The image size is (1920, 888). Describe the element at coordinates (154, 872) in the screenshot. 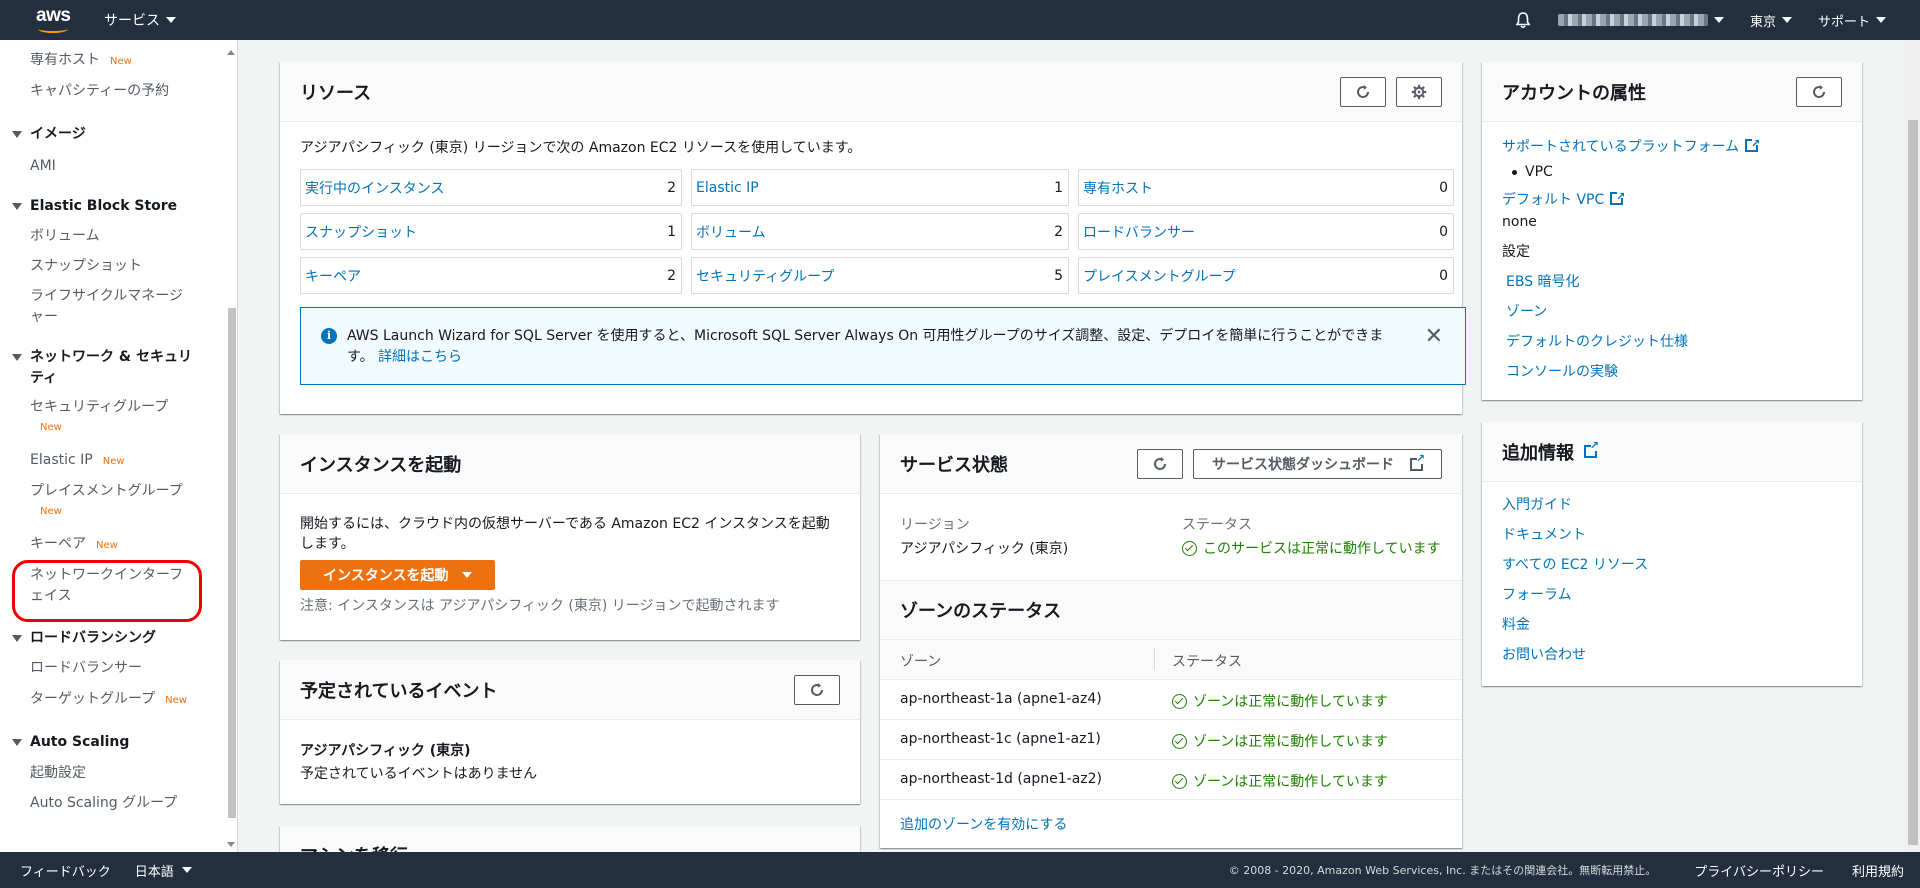

I see `language-label: 日本語` at that location.